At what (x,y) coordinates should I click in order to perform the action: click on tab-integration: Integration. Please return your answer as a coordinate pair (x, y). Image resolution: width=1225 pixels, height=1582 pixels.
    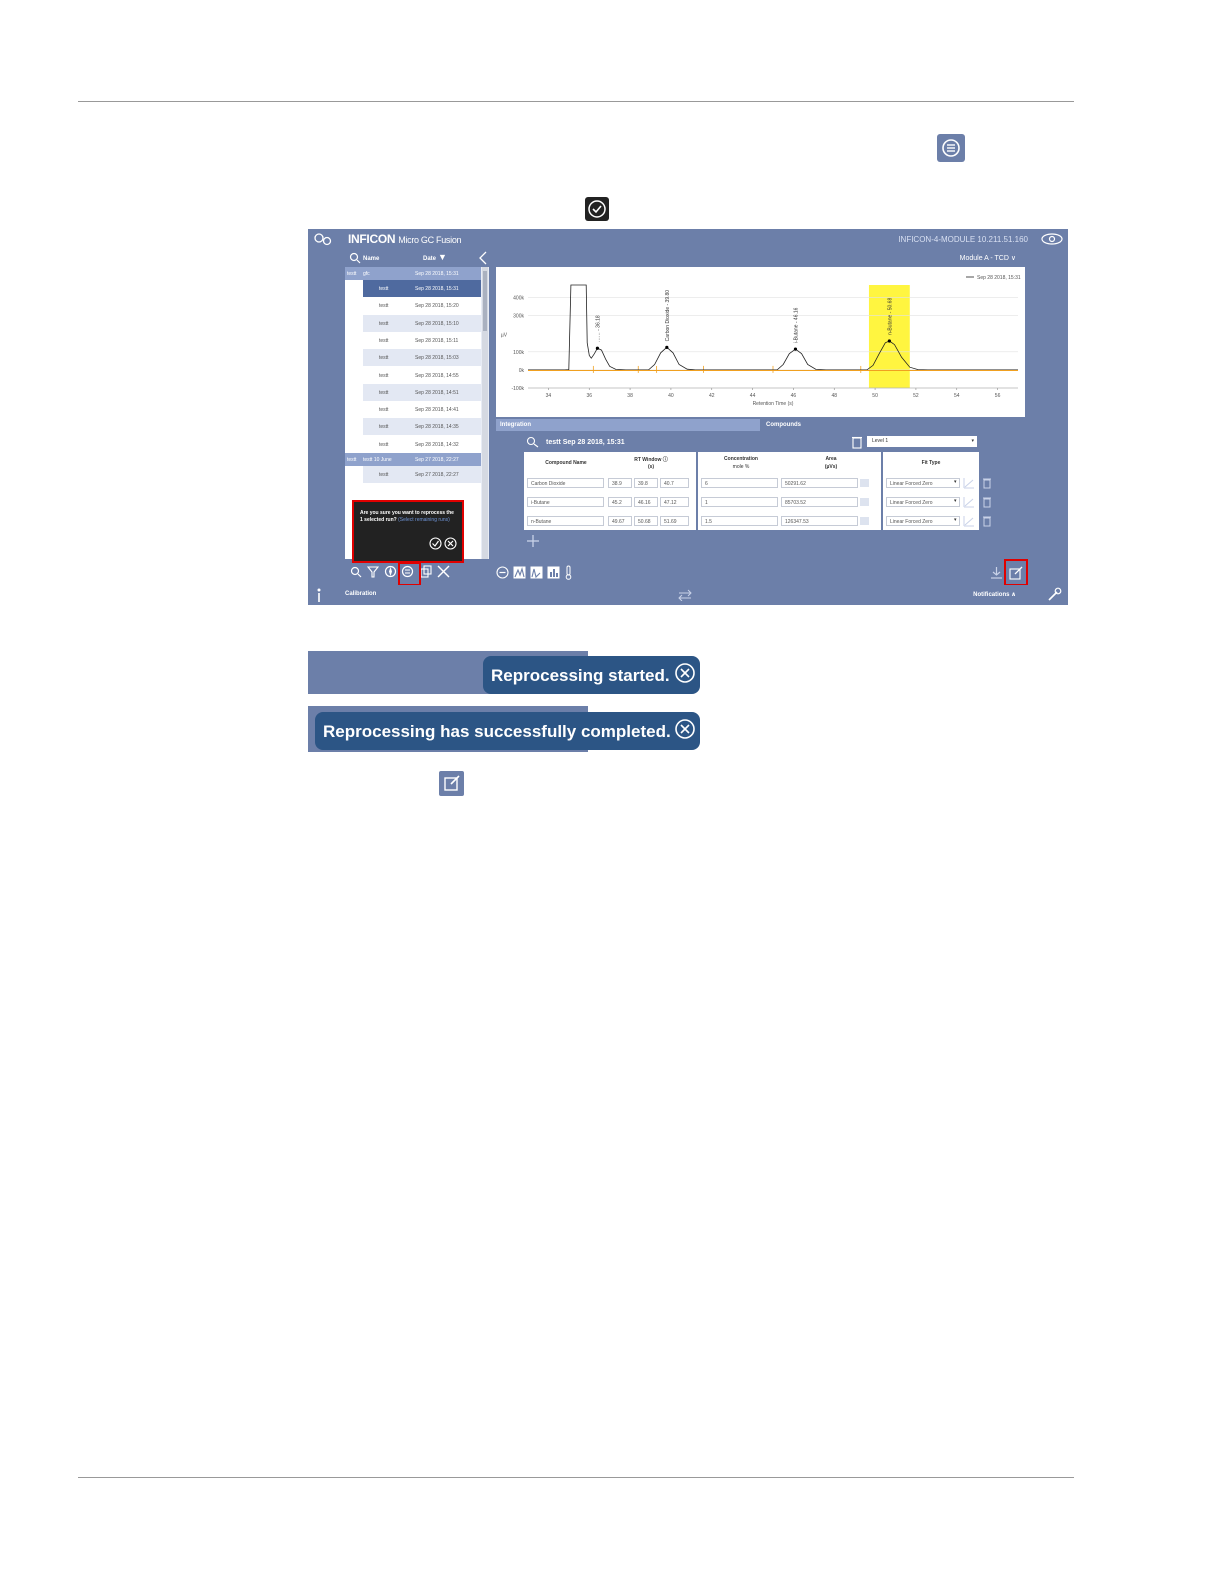
    Looking at the image, I should click on (628, 425).